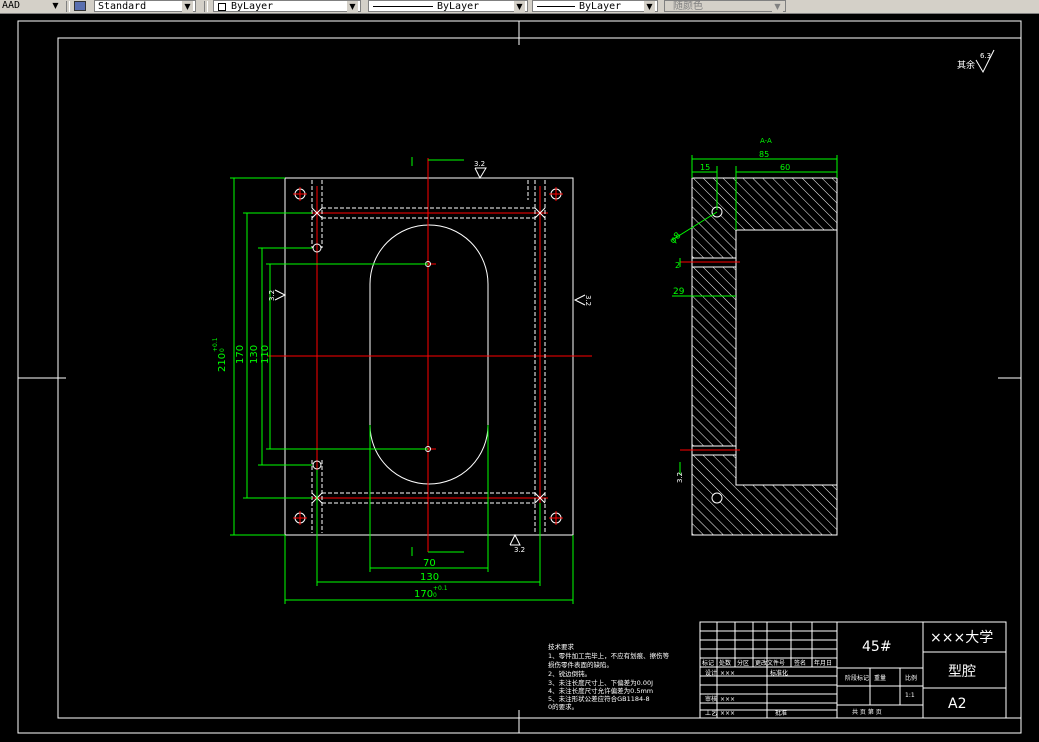 The height and width of the screenshot is (742, 1039). What do you see at coordinates (711, 713) in the screenshot?
I see `title-row-labels-part: 工艺` at bounding box center [711, 713].